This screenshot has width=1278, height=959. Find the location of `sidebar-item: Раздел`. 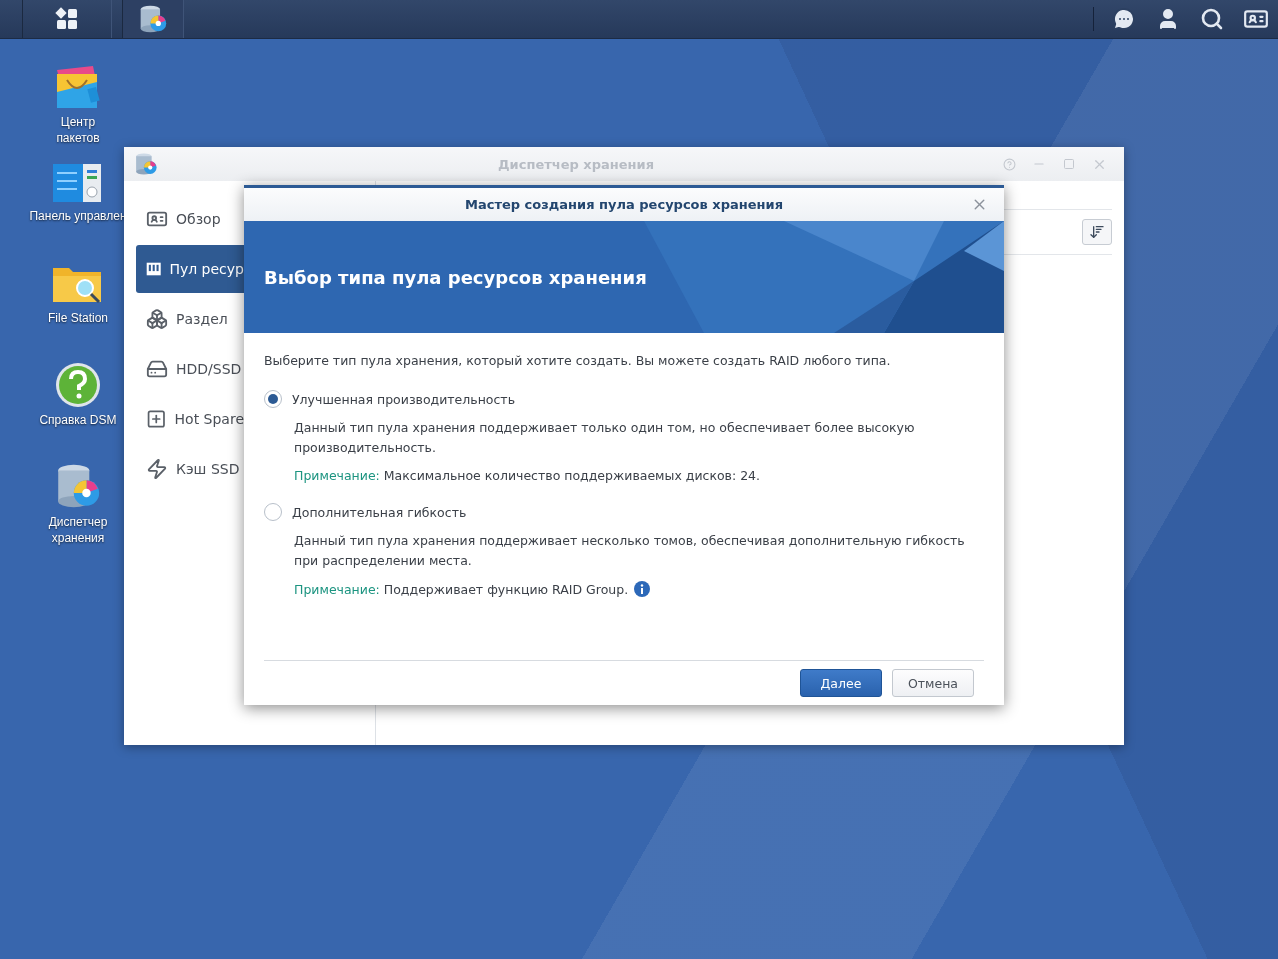

sidebar-item: Раздел is located at coordinates (190, 319).